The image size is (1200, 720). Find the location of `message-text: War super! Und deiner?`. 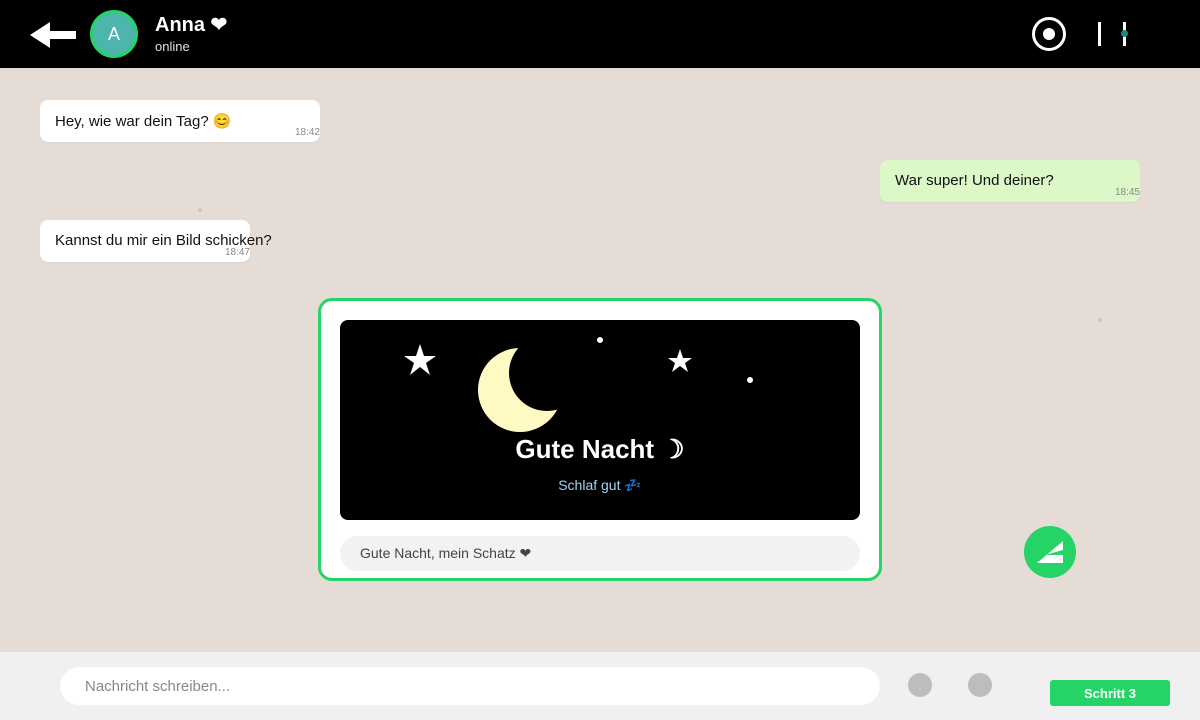

message-text: War super! Und deiner? is located at coordinates (974, 180).